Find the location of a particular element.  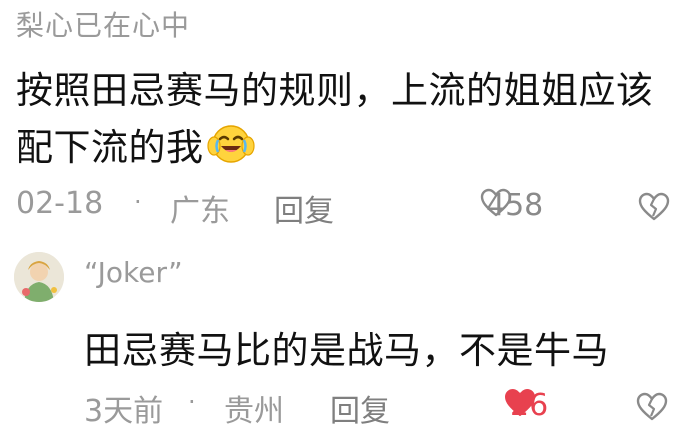

reply-location: 贵州 is located at coordinates (254, 411).